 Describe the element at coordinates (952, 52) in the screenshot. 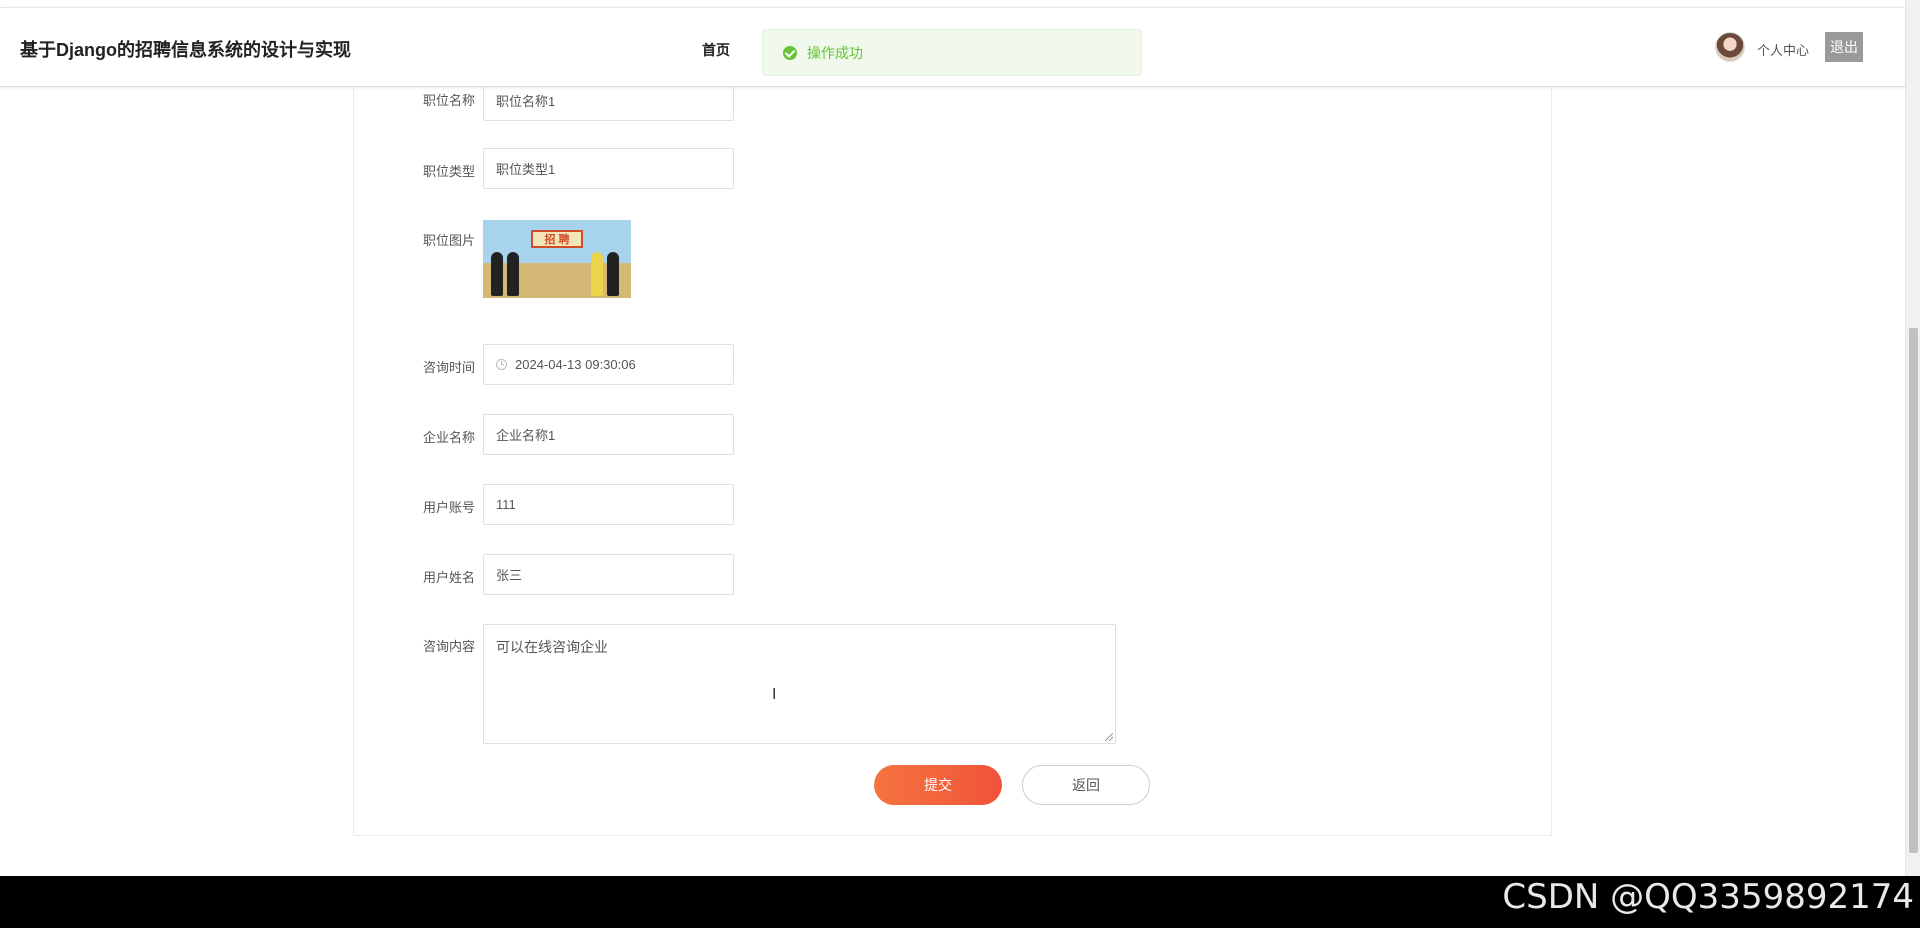

I see `success-toast: 操作成功` at that location.